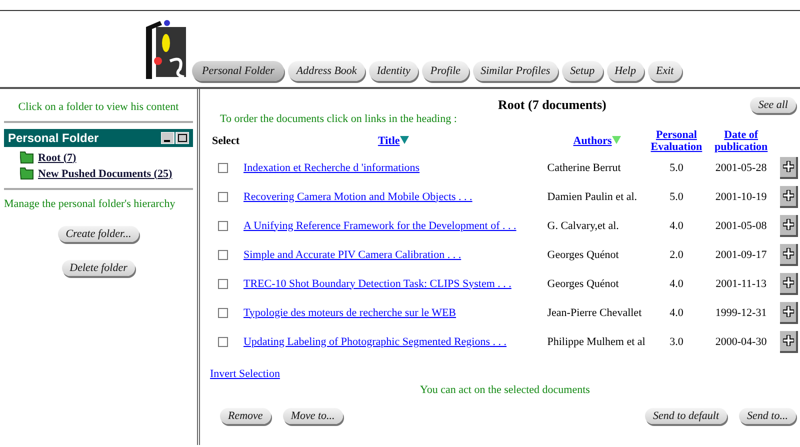  Describe the element at coordinates (741, 168) in the screenshot. I see `date-cell-text: 2001-05-28` at that location.